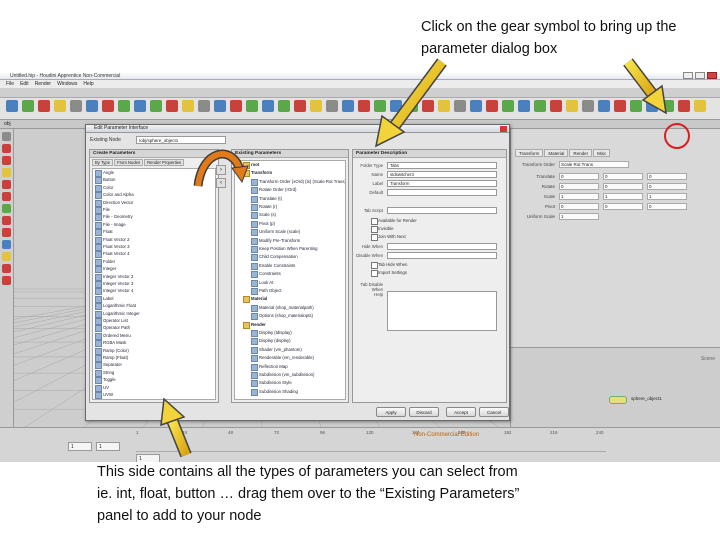 The image size is (720, 540). I want to click on existing-parameter-item: Uniform Scale (scale), so click(290, 232).